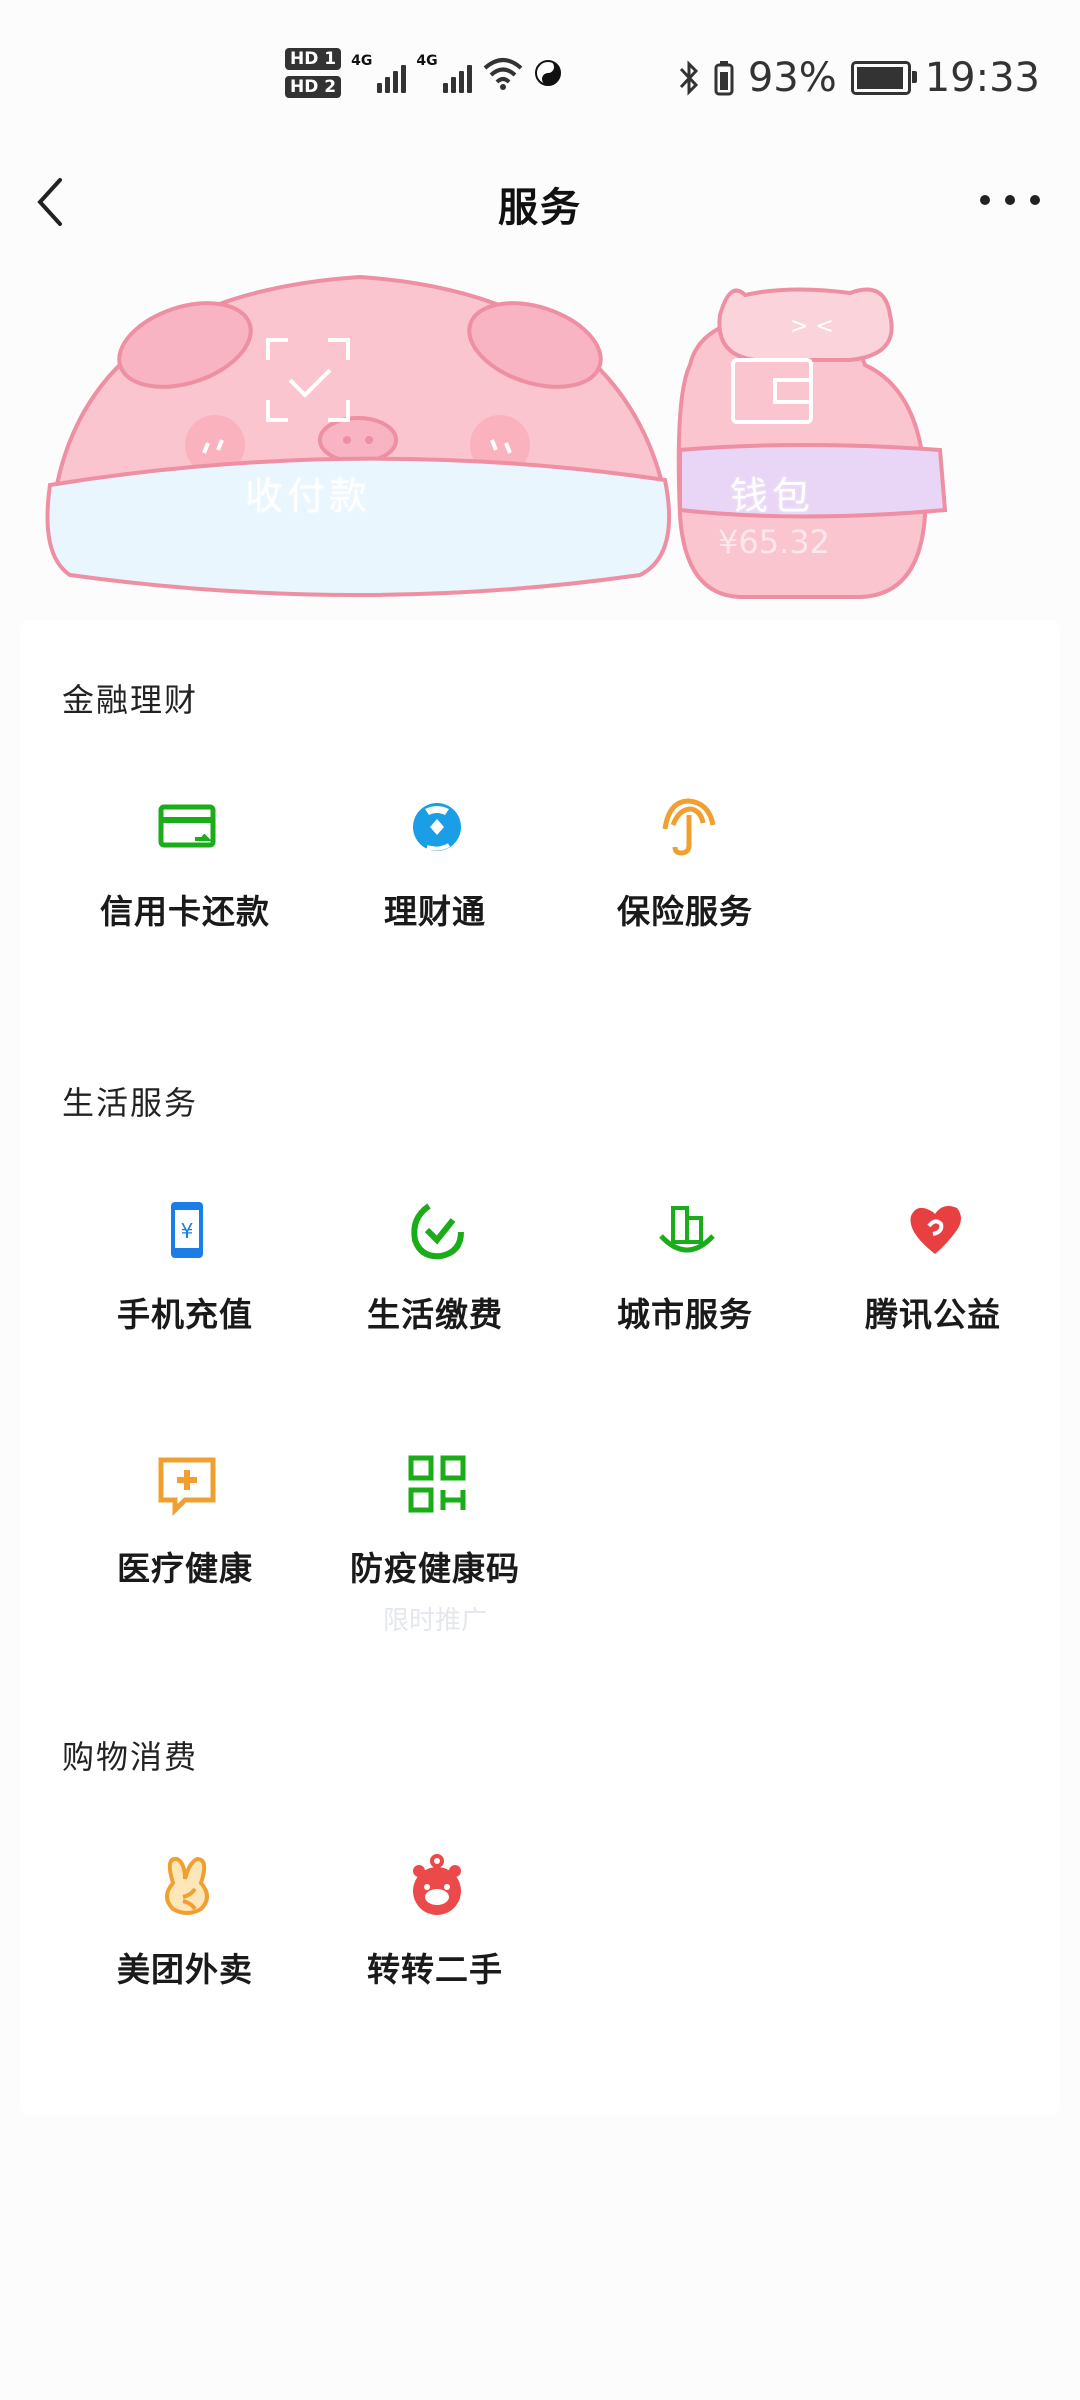 This screenshot has width=1080, height=2400. Describe the element at coordinates (444, 73) in the screenshot. I see `signal-2-icon: 4G` at that location.